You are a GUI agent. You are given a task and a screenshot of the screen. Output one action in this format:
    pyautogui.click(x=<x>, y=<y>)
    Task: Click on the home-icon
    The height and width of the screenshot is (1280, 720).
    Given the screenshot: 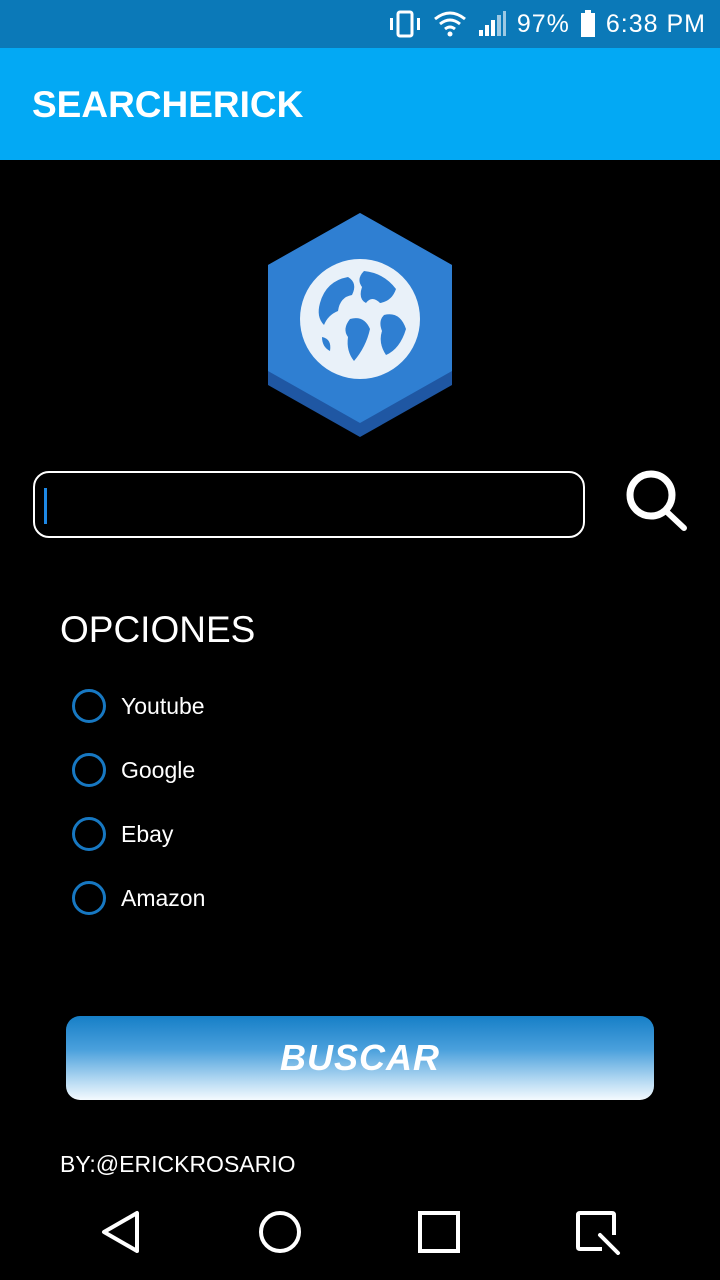 What is the action you would take?
    pyautogui.click(x=280, y=1232)
    